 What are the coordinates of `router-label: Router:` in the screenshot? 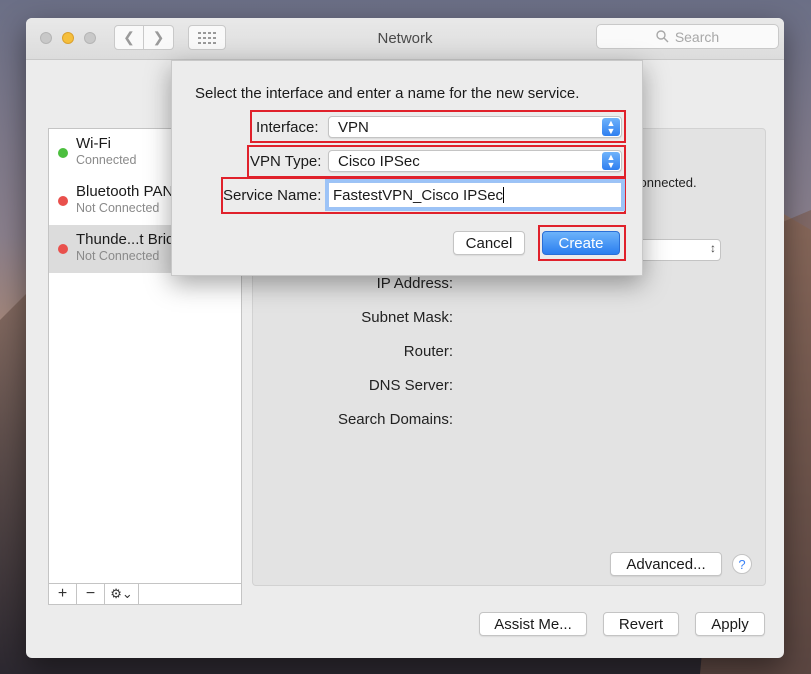 It's located at (428, 351).